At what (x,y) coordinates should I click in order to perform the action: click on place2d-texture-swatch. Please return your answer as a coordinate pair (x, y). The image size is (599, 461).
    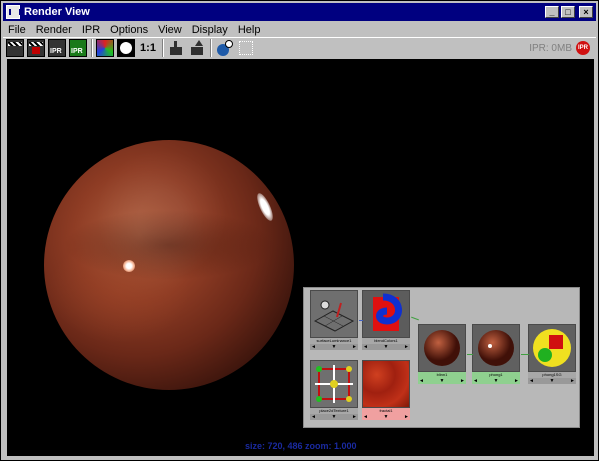
    Looking at the image, I should click on (334, 384).